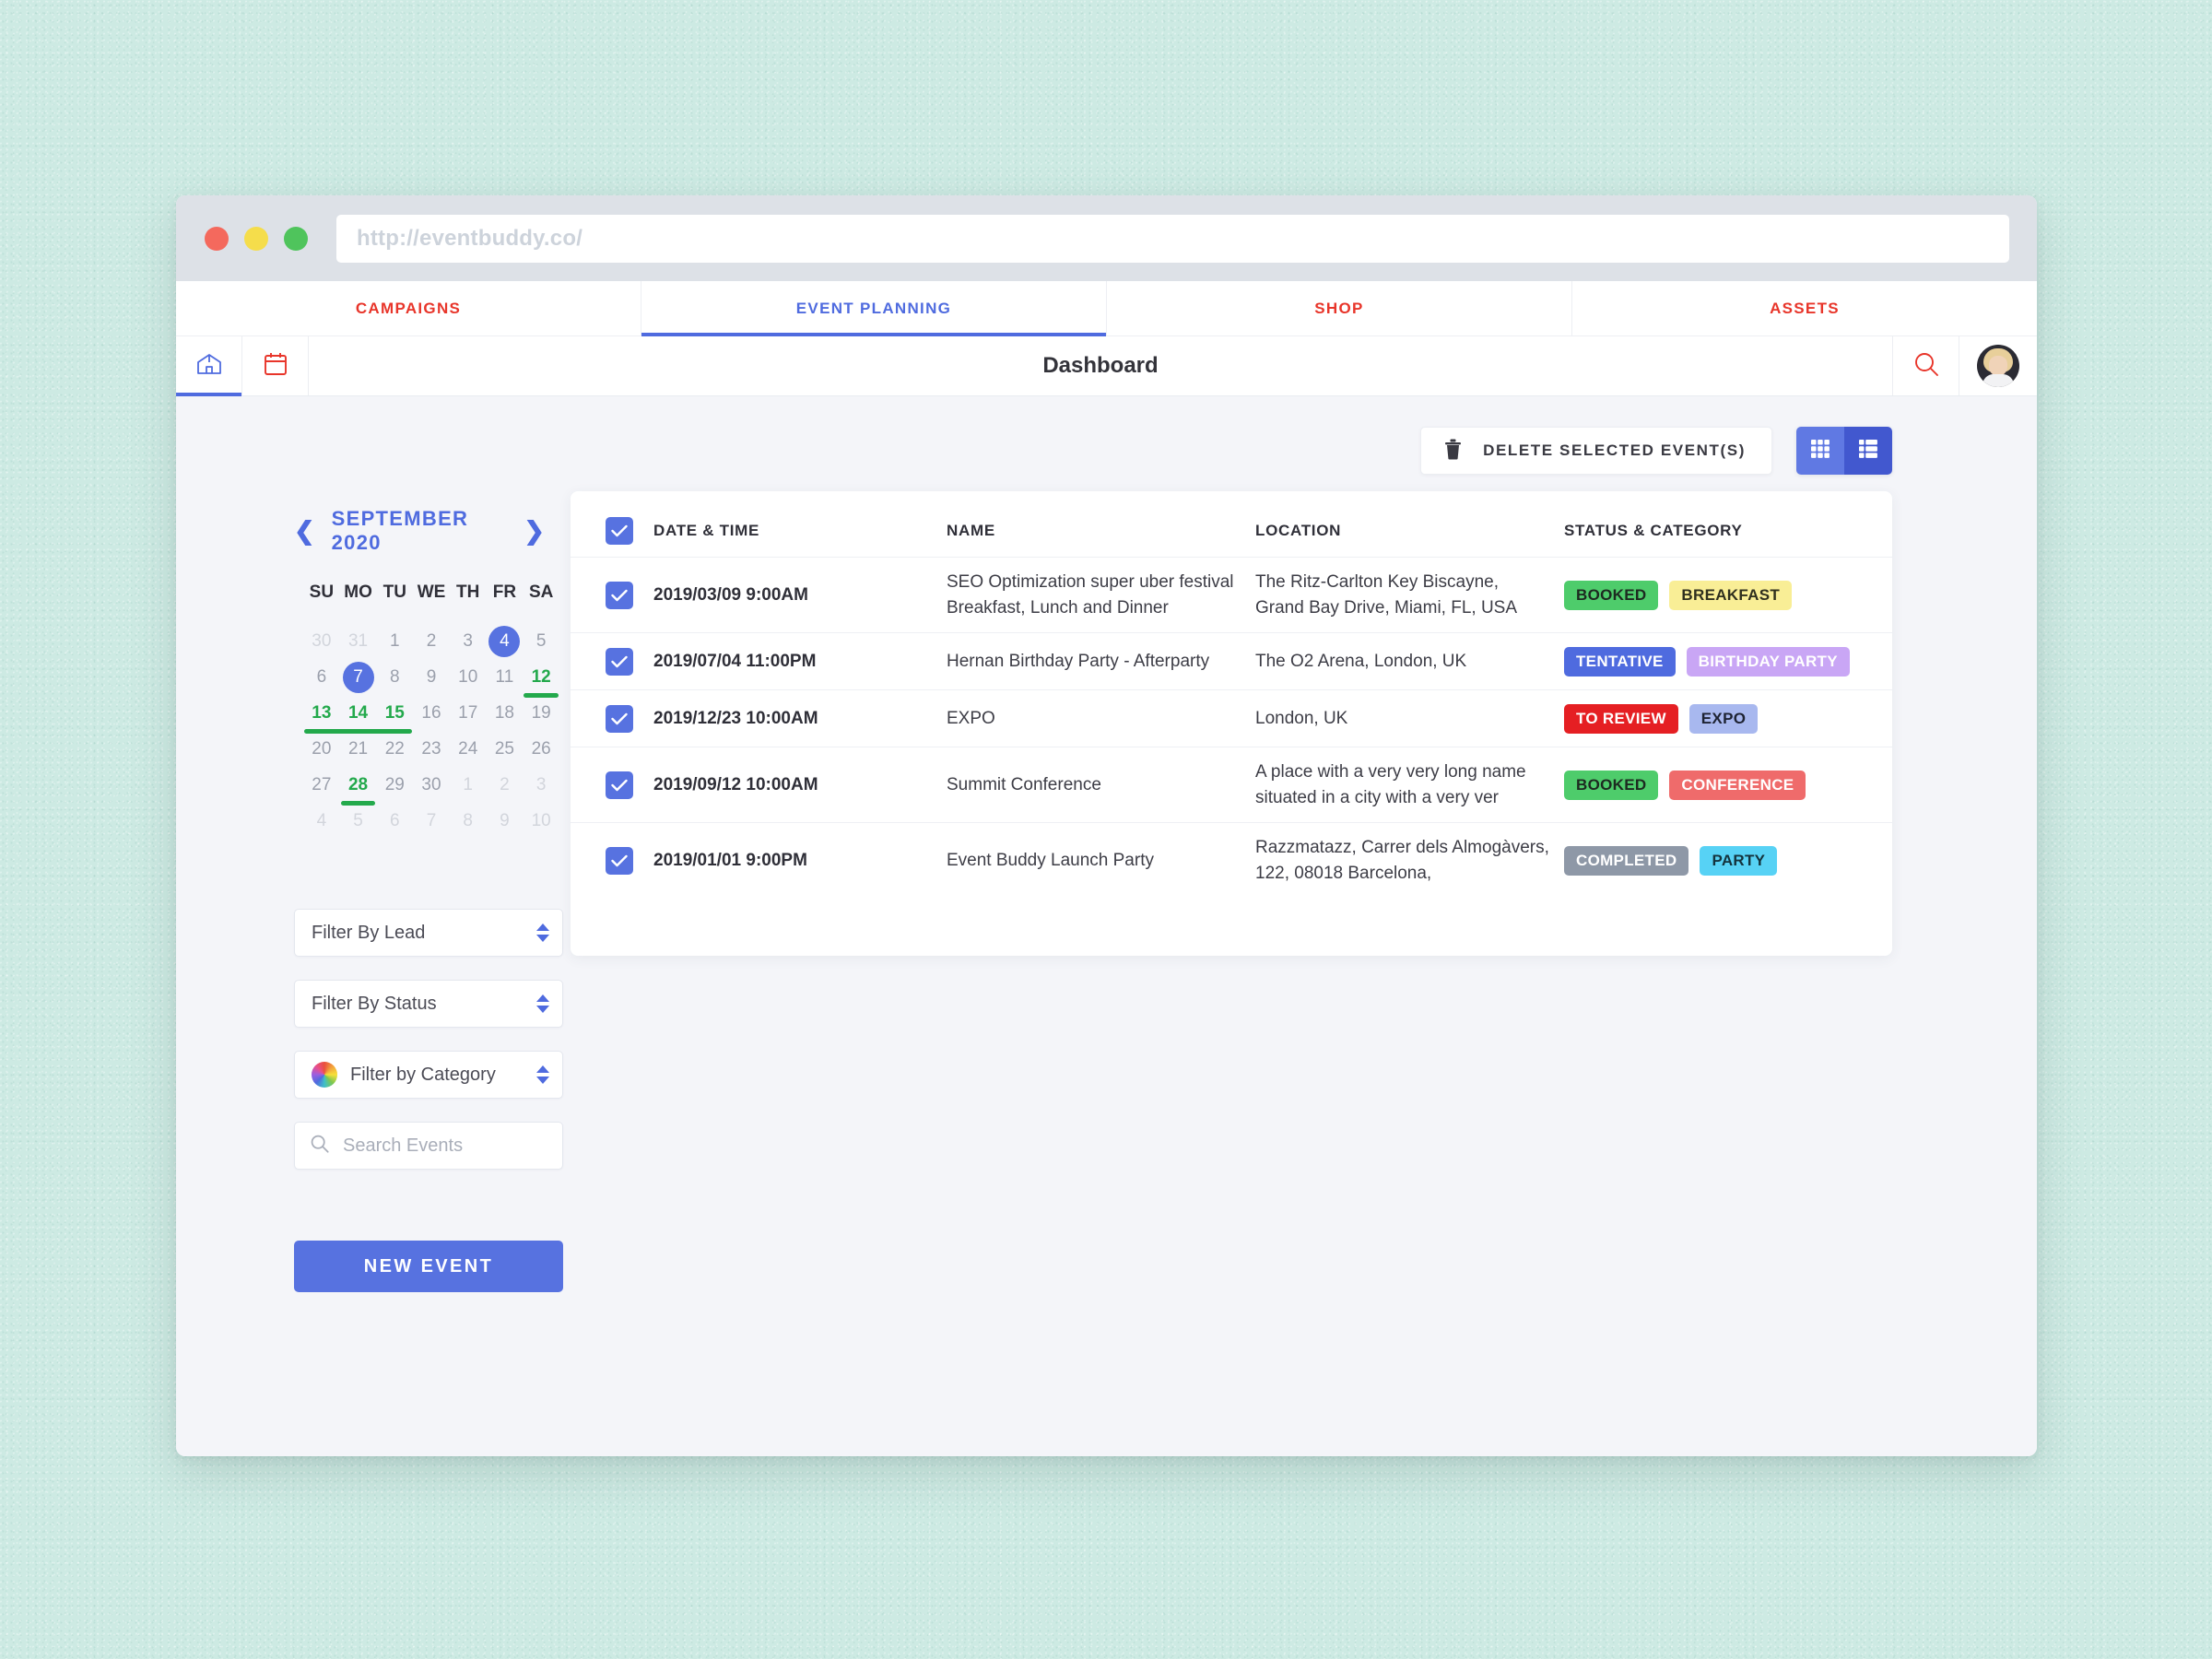  I want to click on maximize-window-button, so click(296, 238).